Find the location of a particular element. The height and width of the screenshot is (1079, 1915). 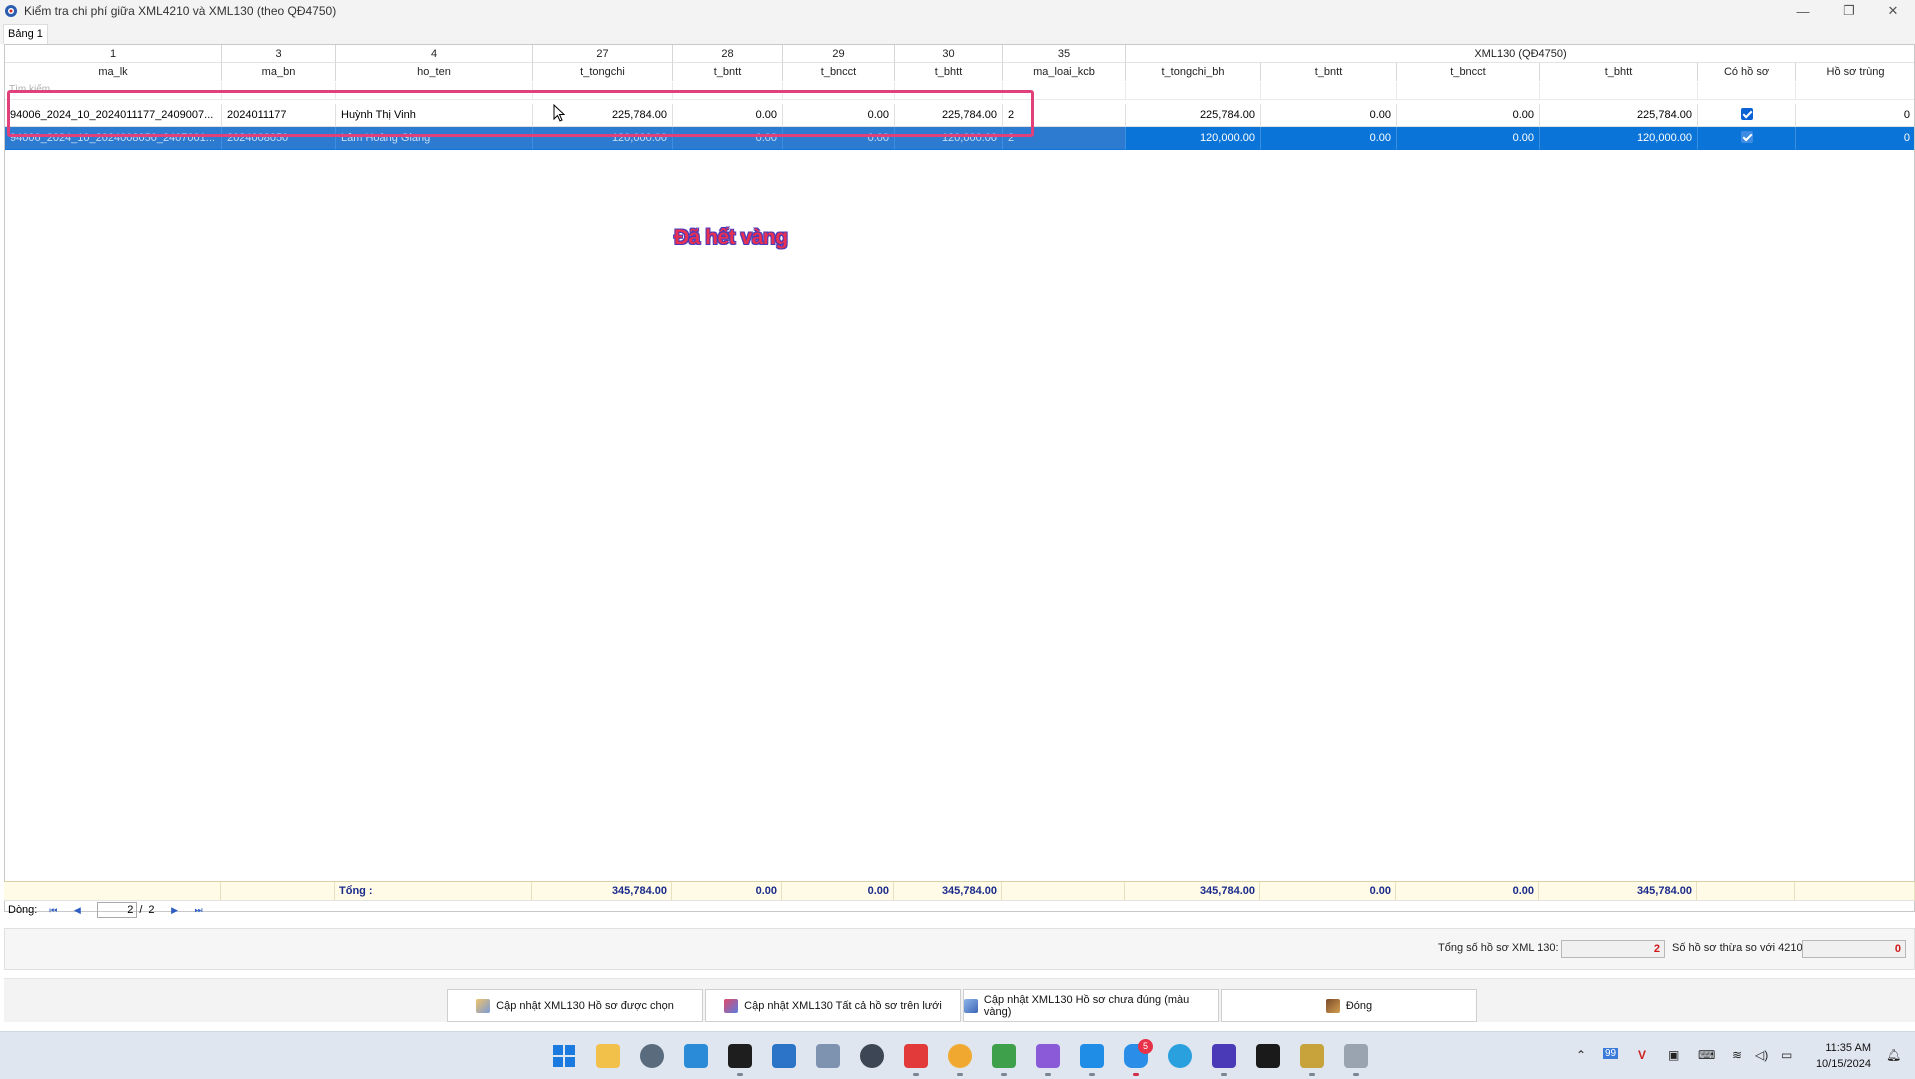

misc-app-icon is located at coordinates (1356, 1056).